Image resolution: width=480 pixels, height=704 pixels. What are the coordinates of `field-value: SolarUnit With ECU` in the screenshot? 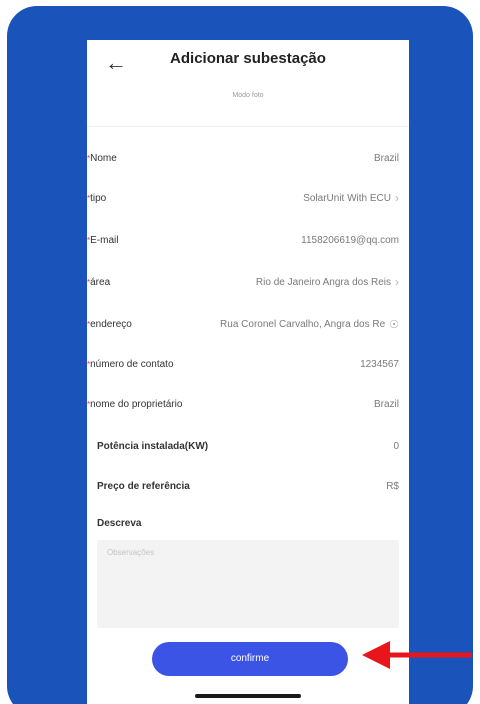 It's located at (347, 198).